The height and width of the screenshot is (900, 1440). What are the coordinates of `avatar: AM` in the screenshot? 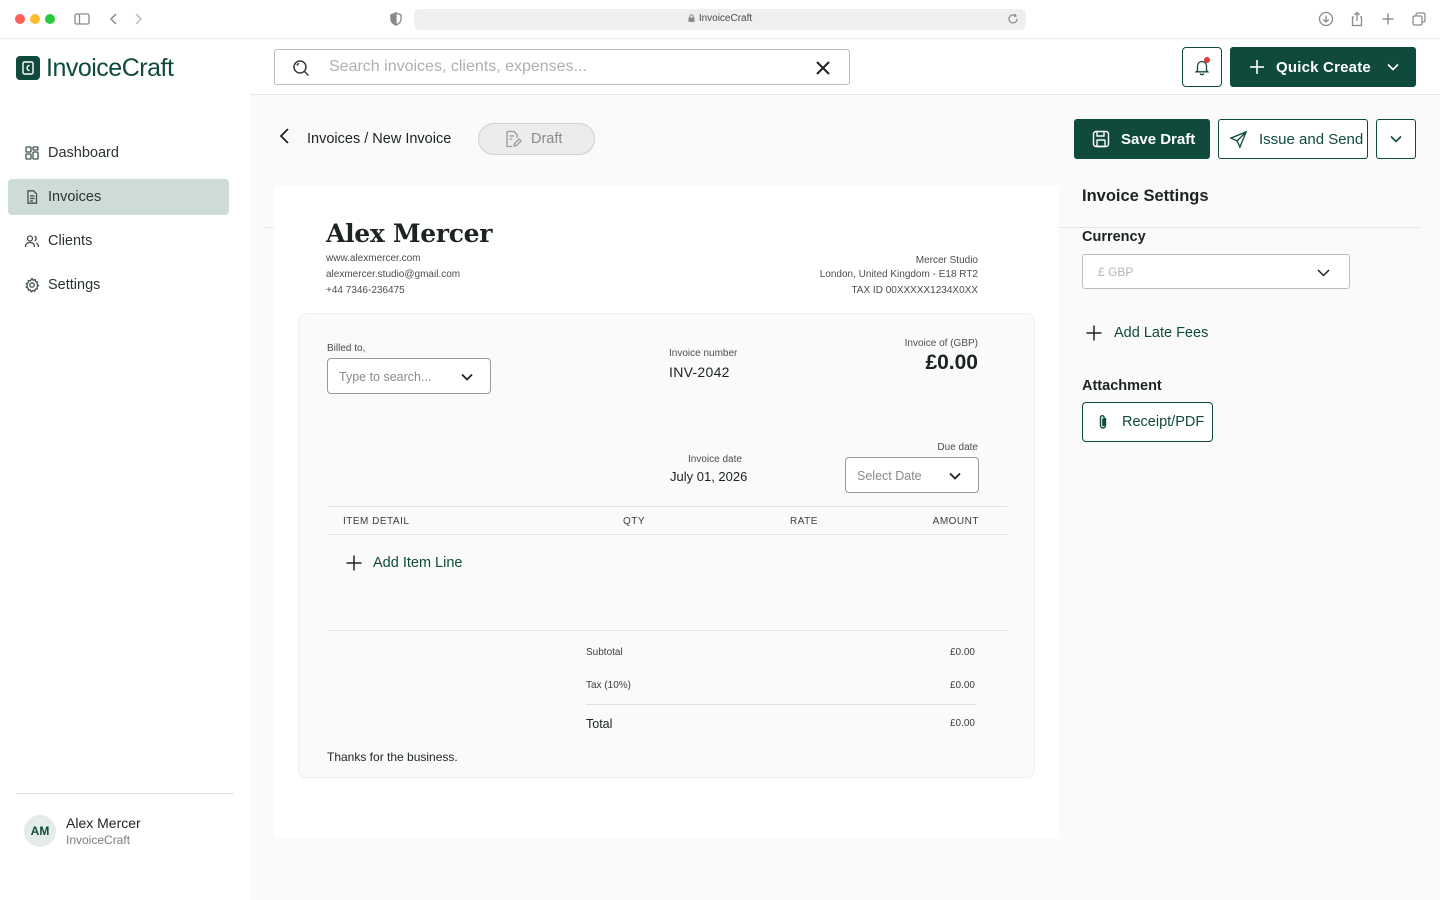 It's located at (40, 831).